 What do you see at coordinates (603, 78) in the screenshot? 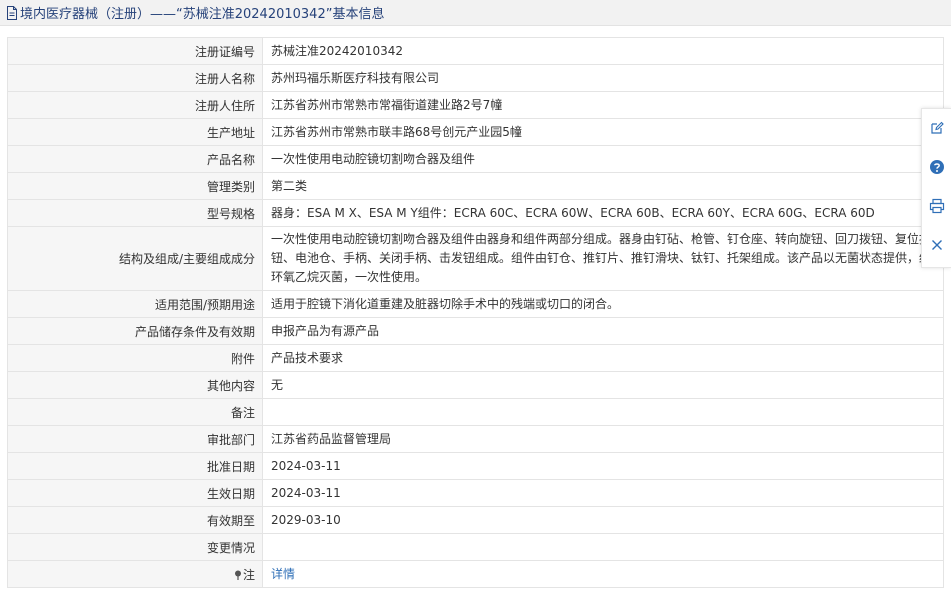
I see `row-value: 苏州玛福乐斯医疗科技有限公司` at bounding box center [603, 78].